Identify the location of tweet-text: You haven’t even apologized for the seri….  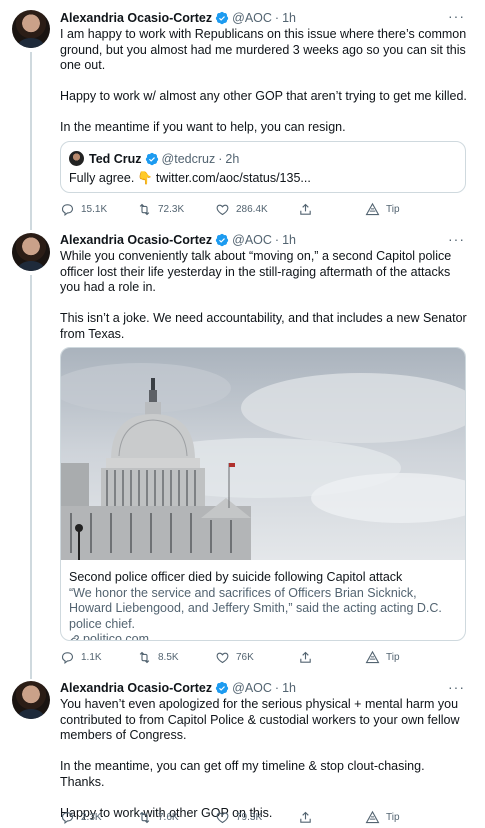
(265, 759).